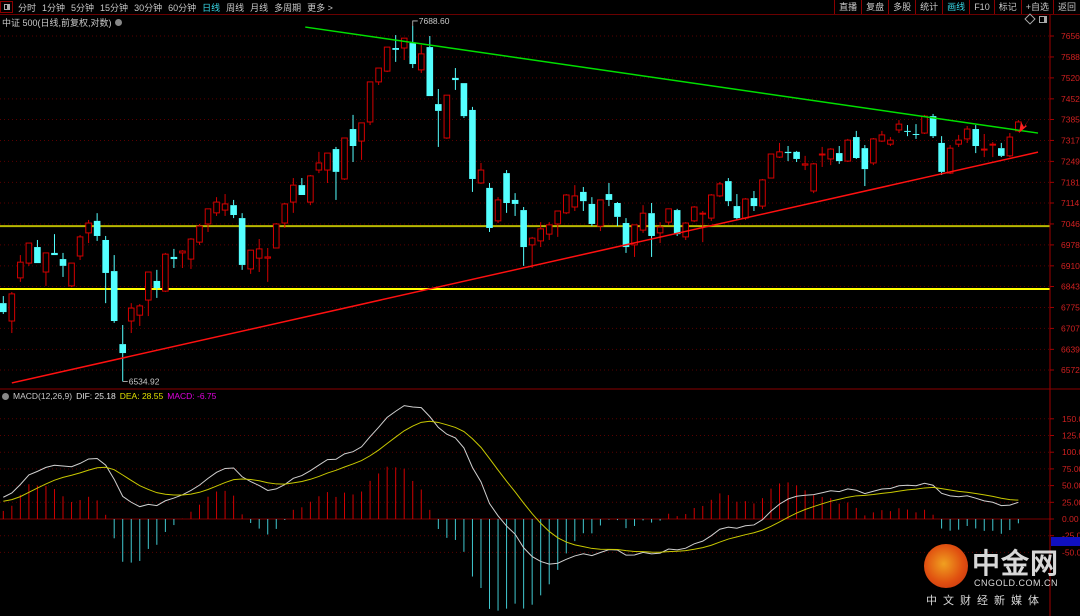 The height and width of the screenshot is (616, 1080). Describe the element at coordinates (82, 7) in the screenshot. I see `tab-2: 5分钟` at that location.